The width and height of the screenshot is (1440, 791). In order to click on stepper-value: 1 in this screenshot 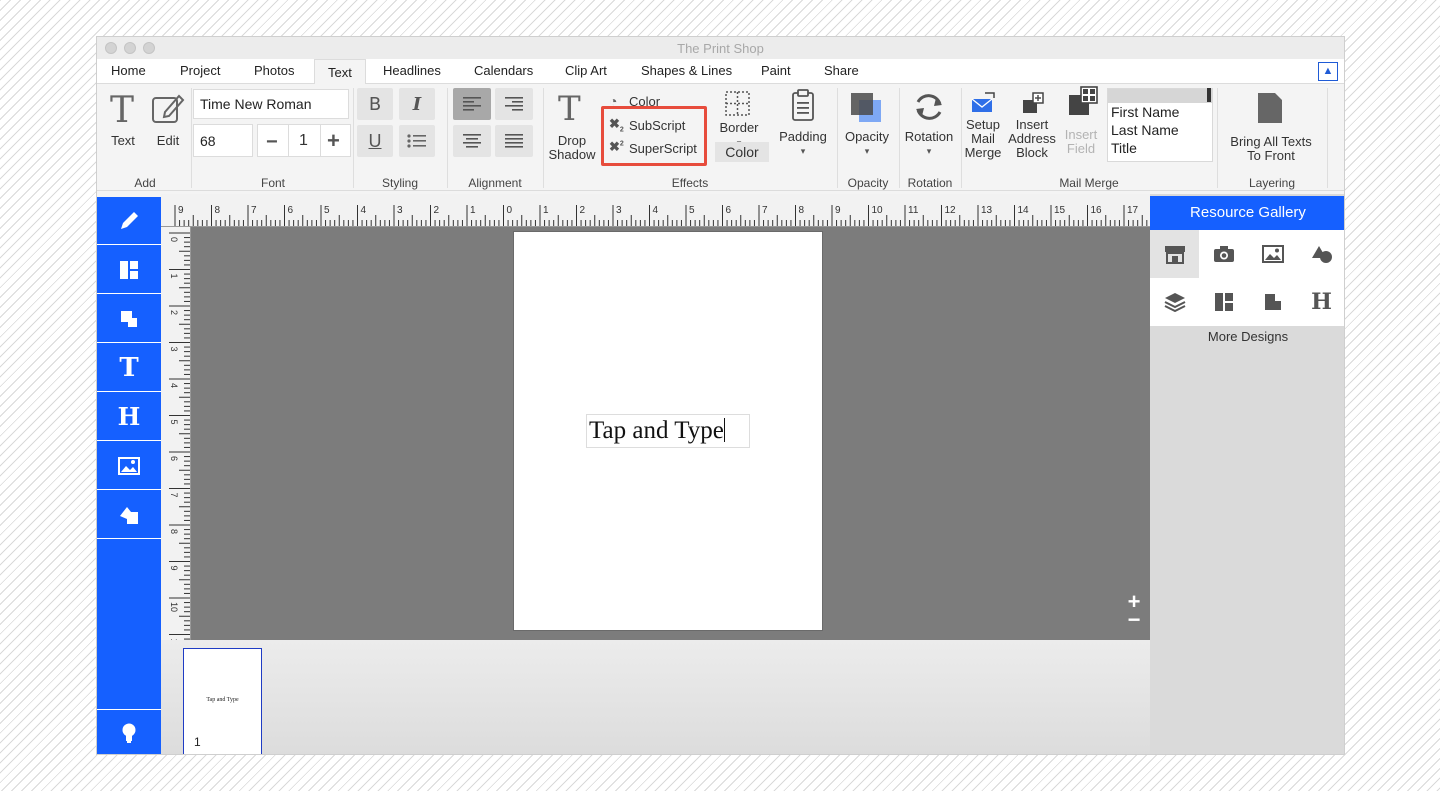, I will do `click(303, 140)`.